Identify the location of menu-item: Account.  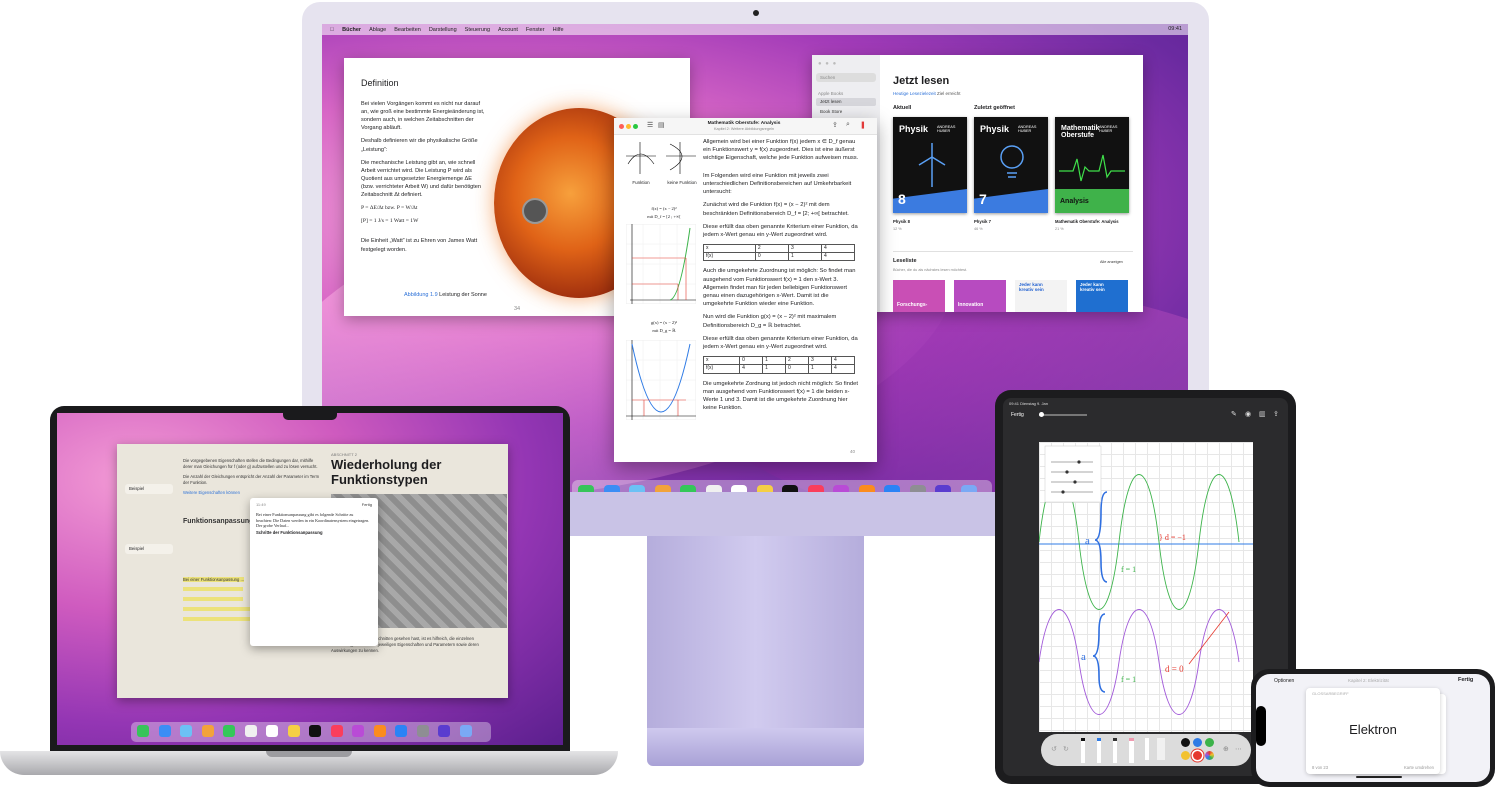
(508, 30).